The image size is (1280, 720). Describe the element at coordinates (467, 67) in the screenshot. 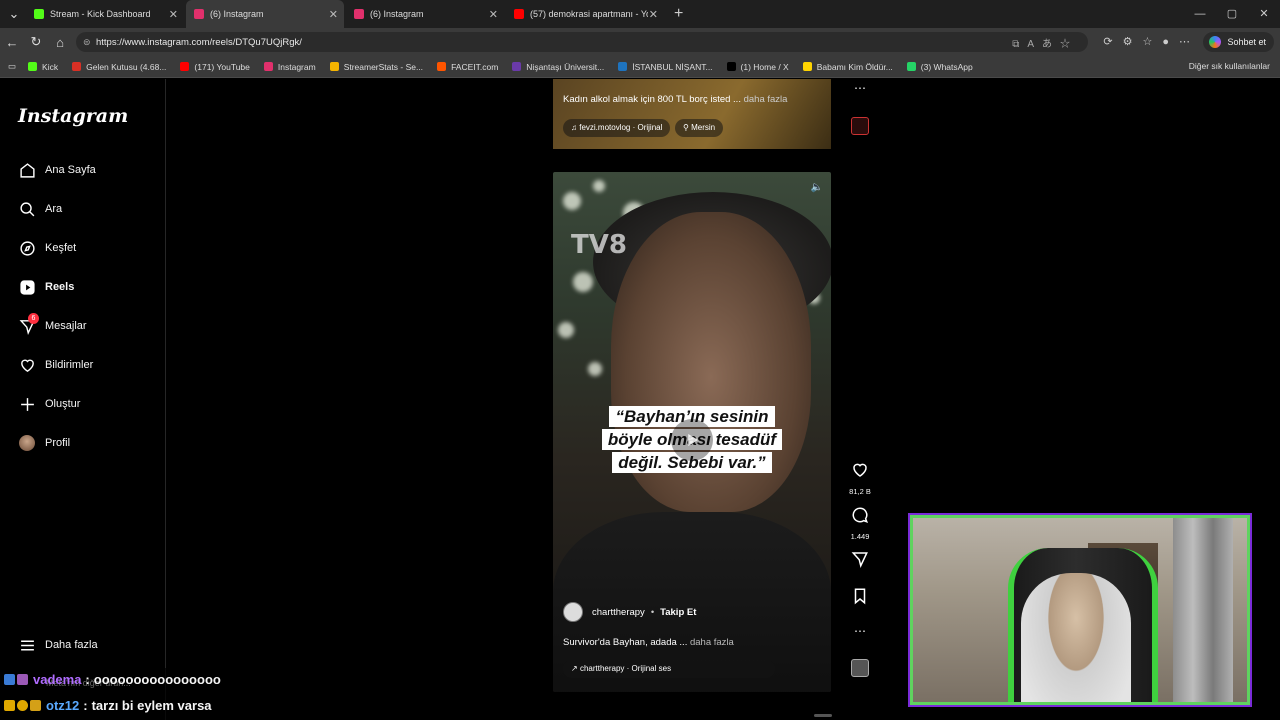

I see `bookmark-item: FACEIT.com` at that location.